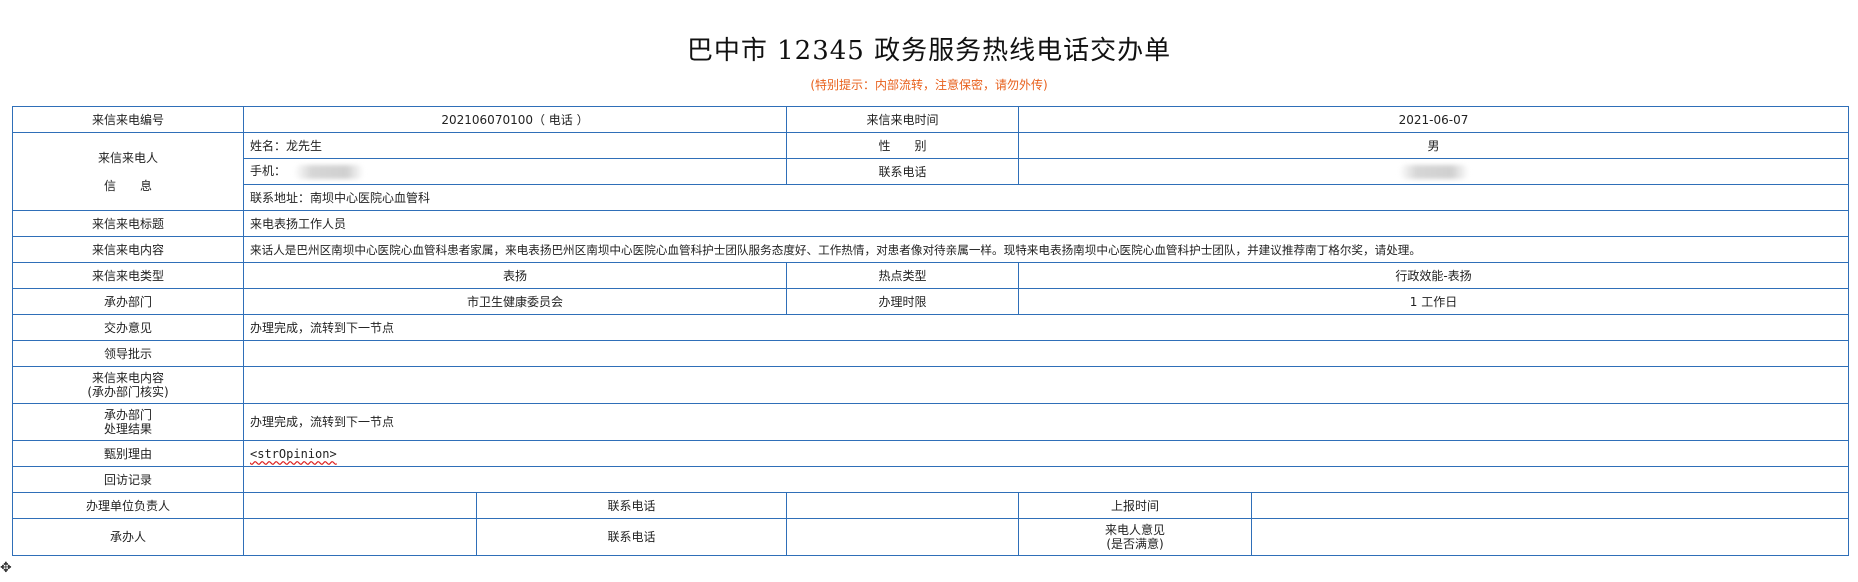 Image resolution: width=1858 pixels, height=582 pixels. Describe the element at coordinates (128, 275) in the screenshot. I see `label-type: 来信来电类型` at that location.